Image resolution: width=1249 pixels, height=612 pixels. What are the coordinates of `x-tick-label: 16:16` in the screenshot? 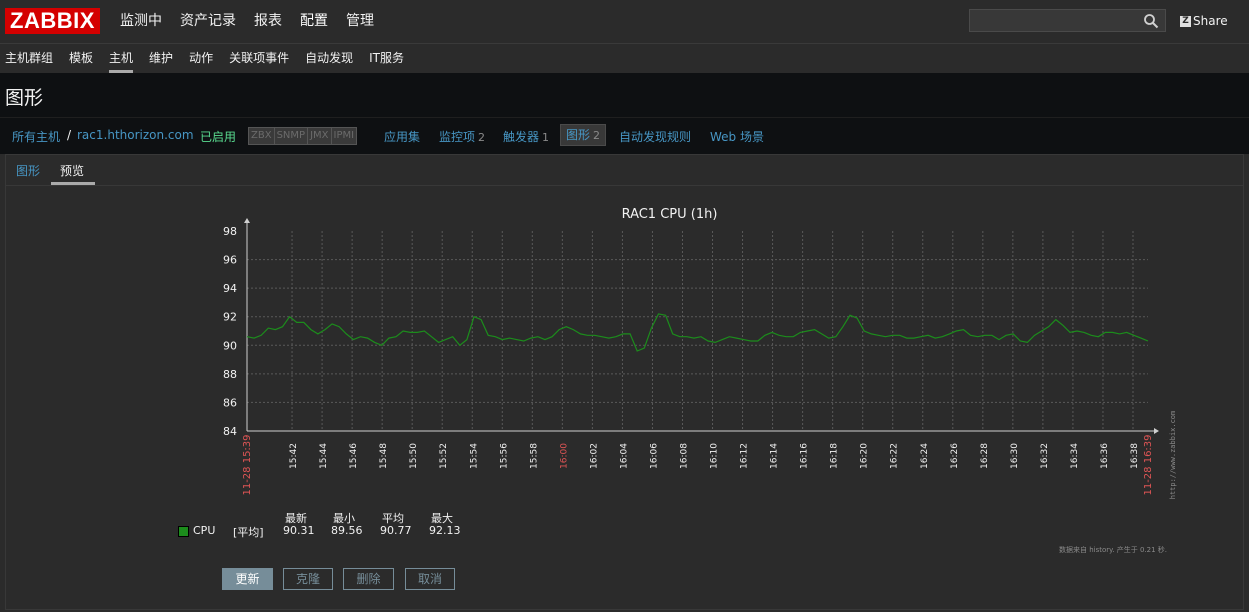 It's located at (805, 456).